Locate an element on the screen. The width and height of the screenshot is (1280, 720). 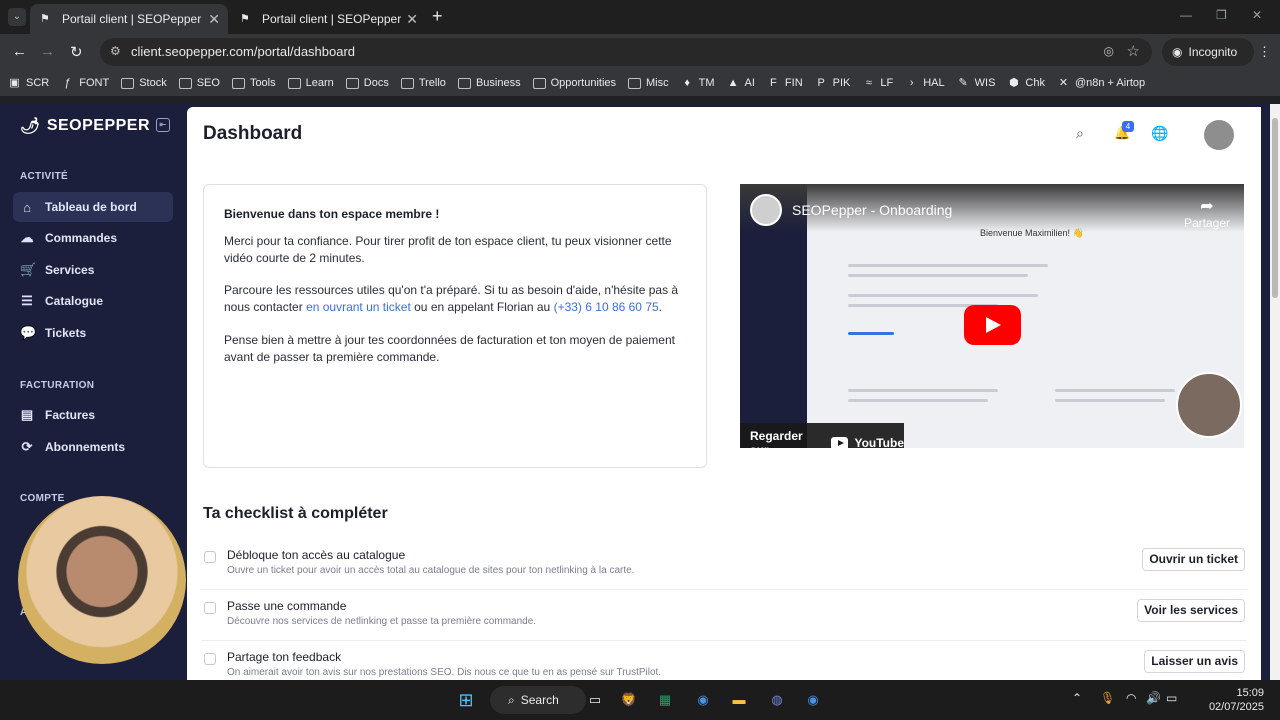
eye-off-icon: ◎ is located at coordinates (1109, 51).